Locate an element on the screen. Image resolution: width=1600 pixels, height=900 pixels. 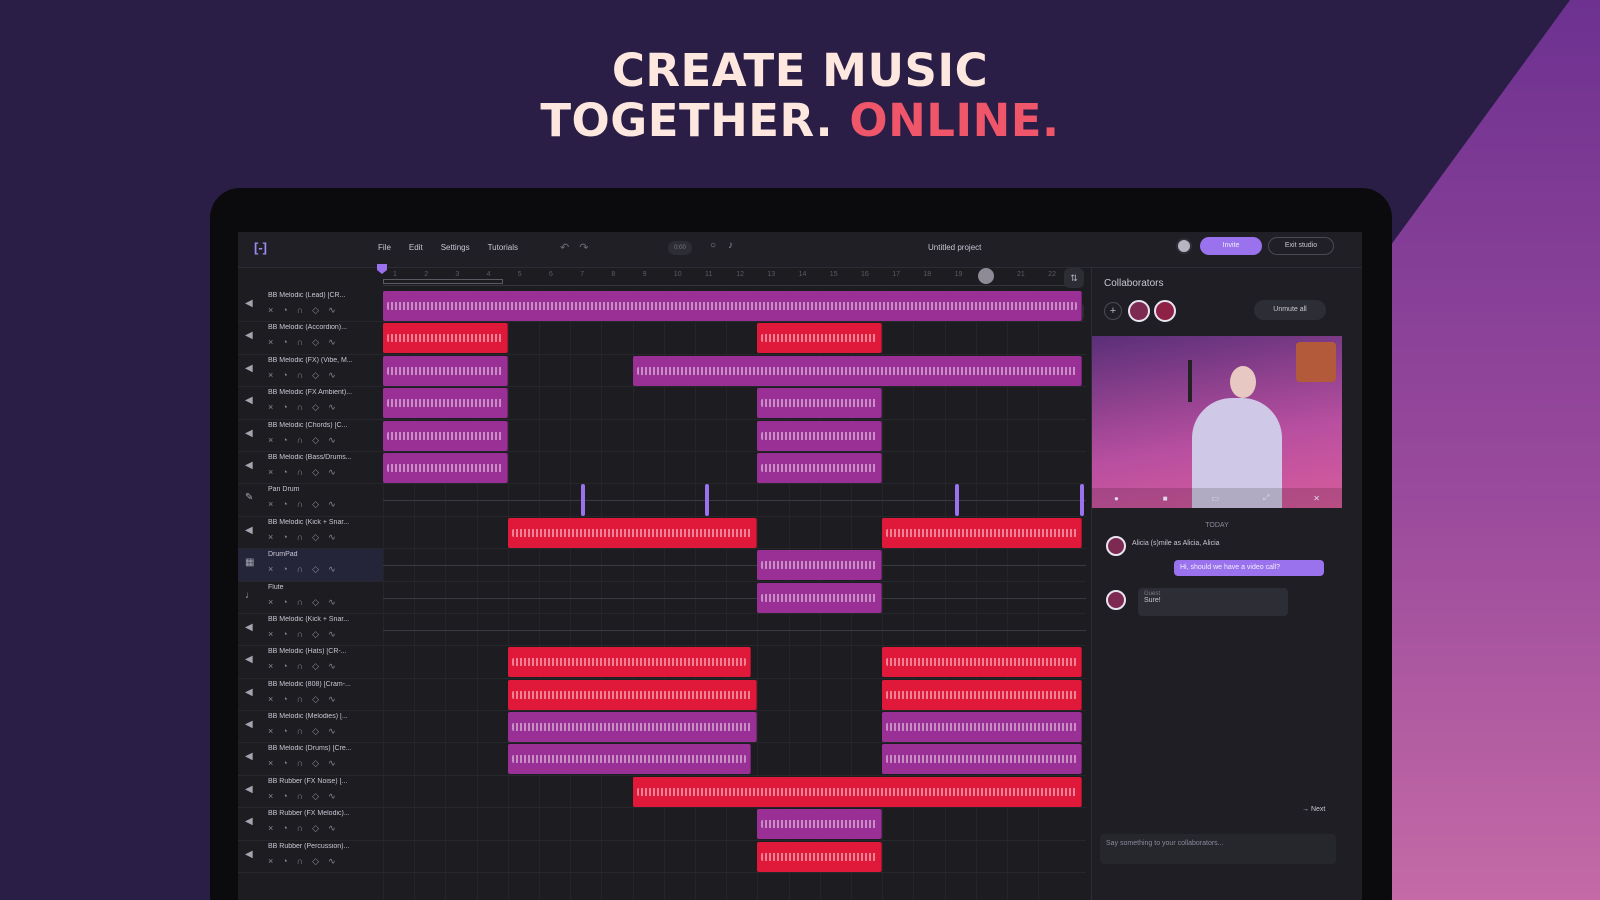
track-header: ◀ BB Rubber (FX Noise) [... × ◔ ∩ ◇ ∿ is located at coordinates (310, 792).